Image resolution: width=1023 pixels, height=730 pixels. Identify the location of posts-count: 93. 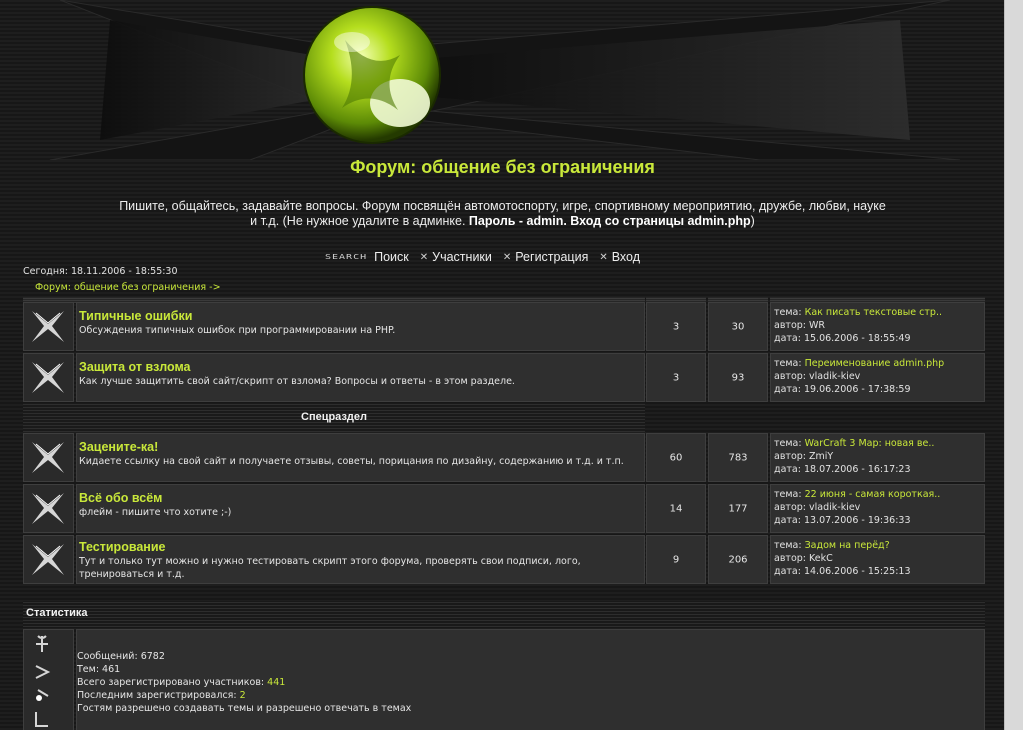
(738, 377).